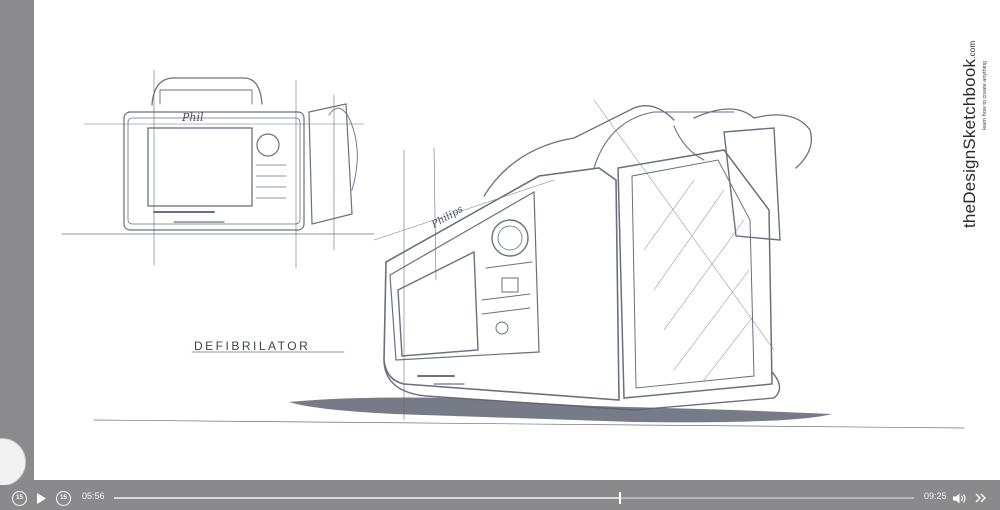 This screenshot has width=1000, height=510. I want to click on forward-15-button: 15, so click(63, 498).